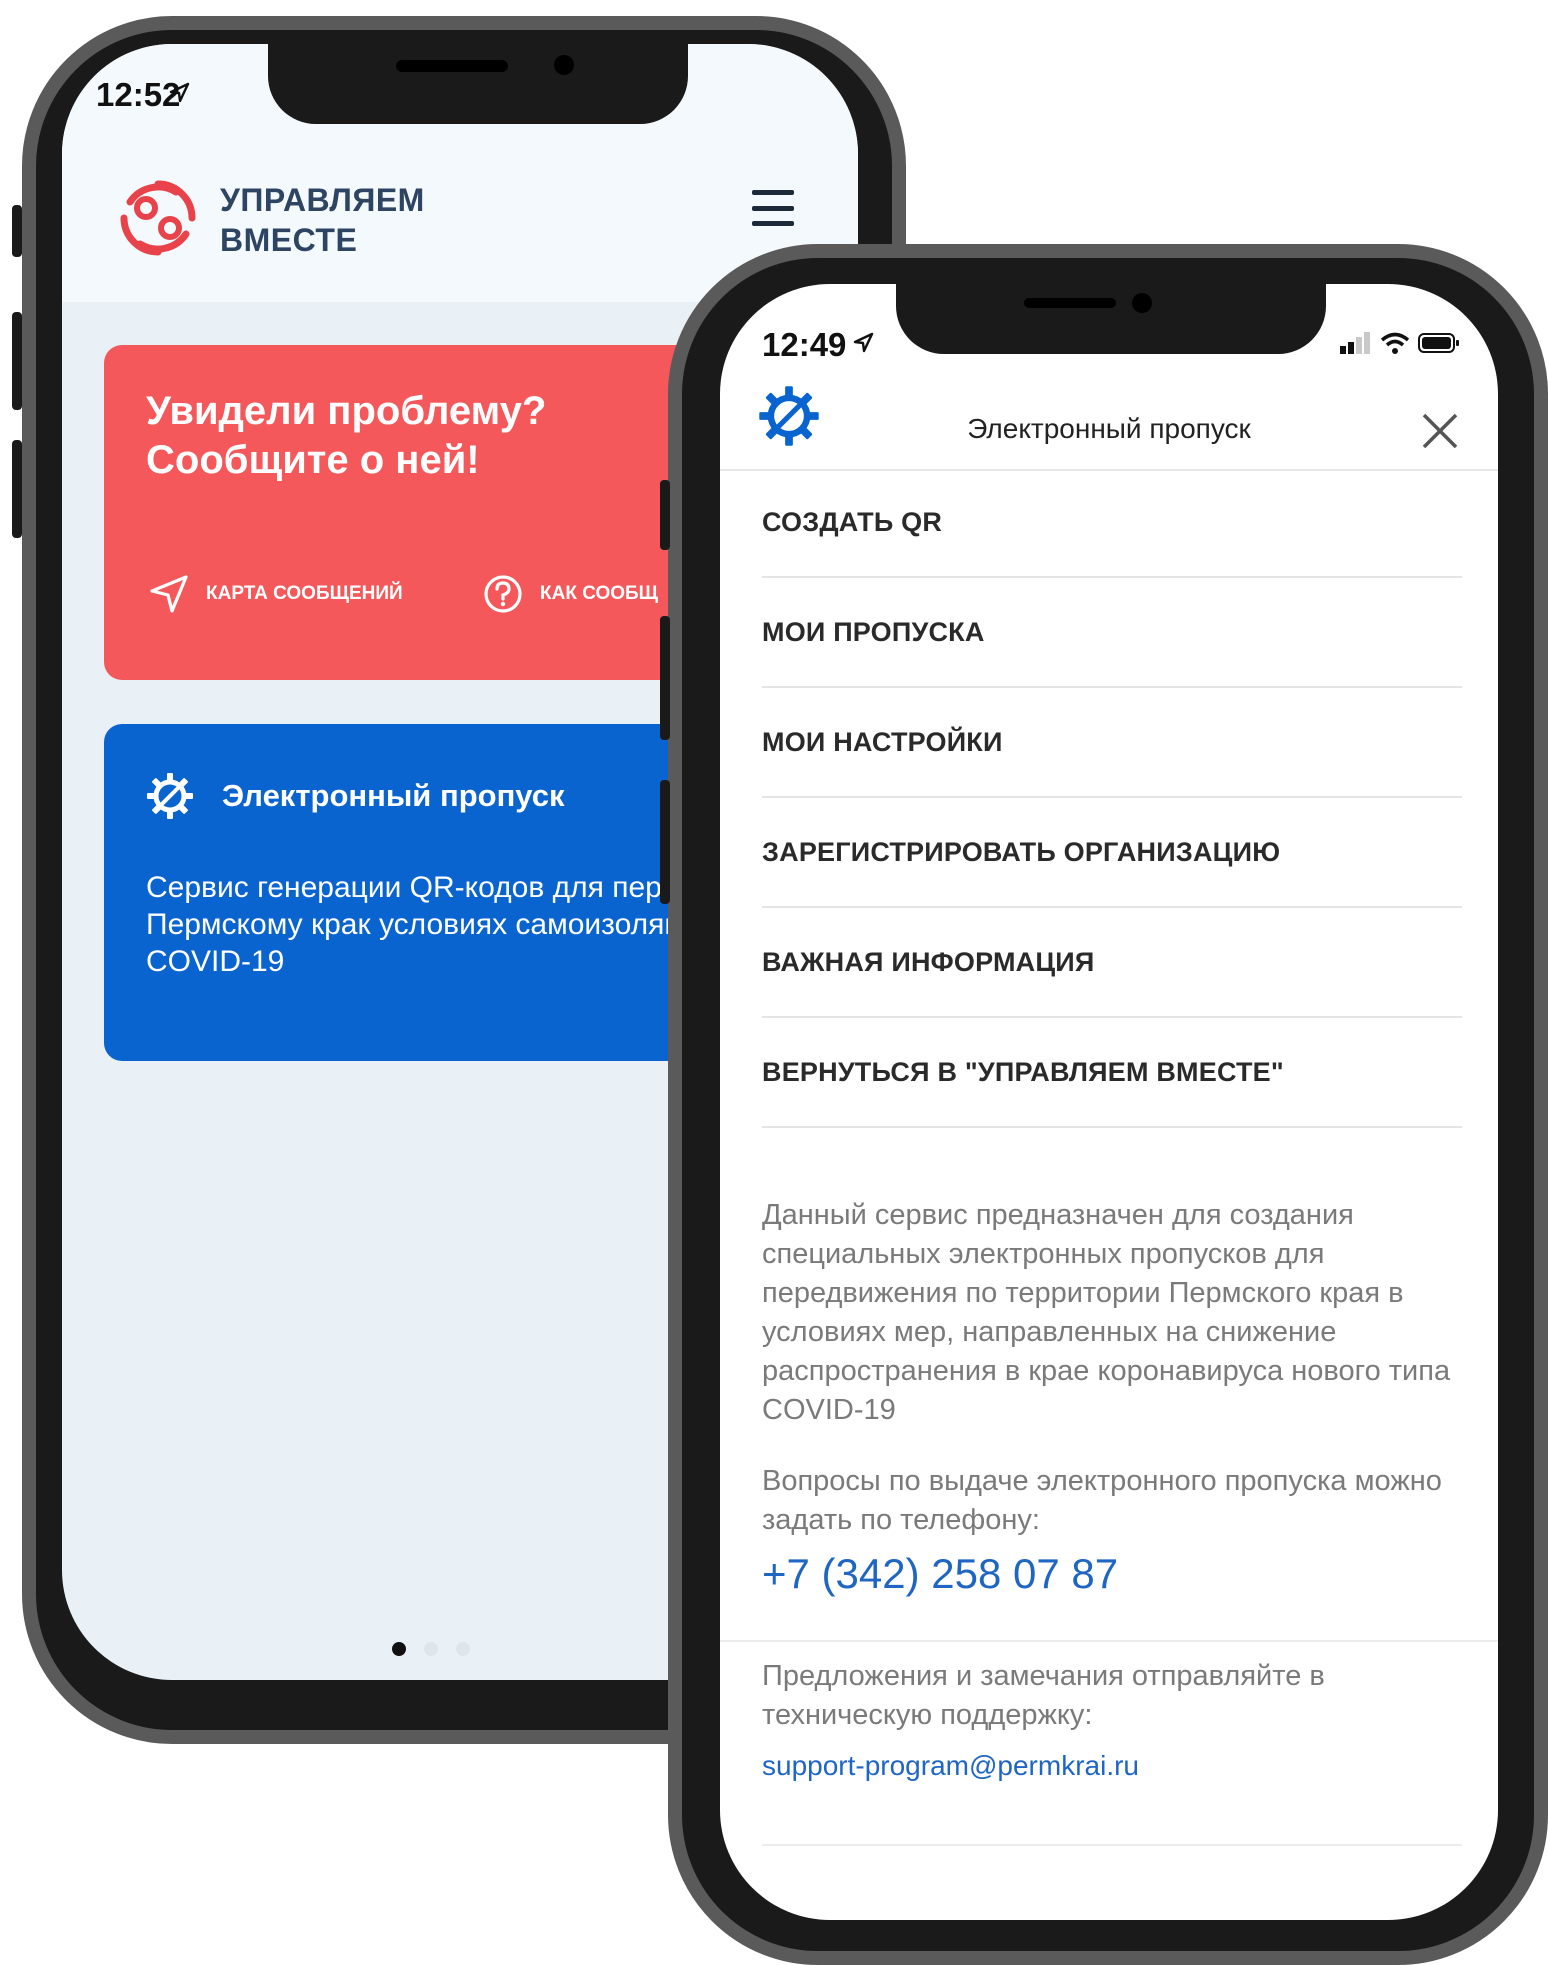  I want to click on send-icon, so click(169, 594).